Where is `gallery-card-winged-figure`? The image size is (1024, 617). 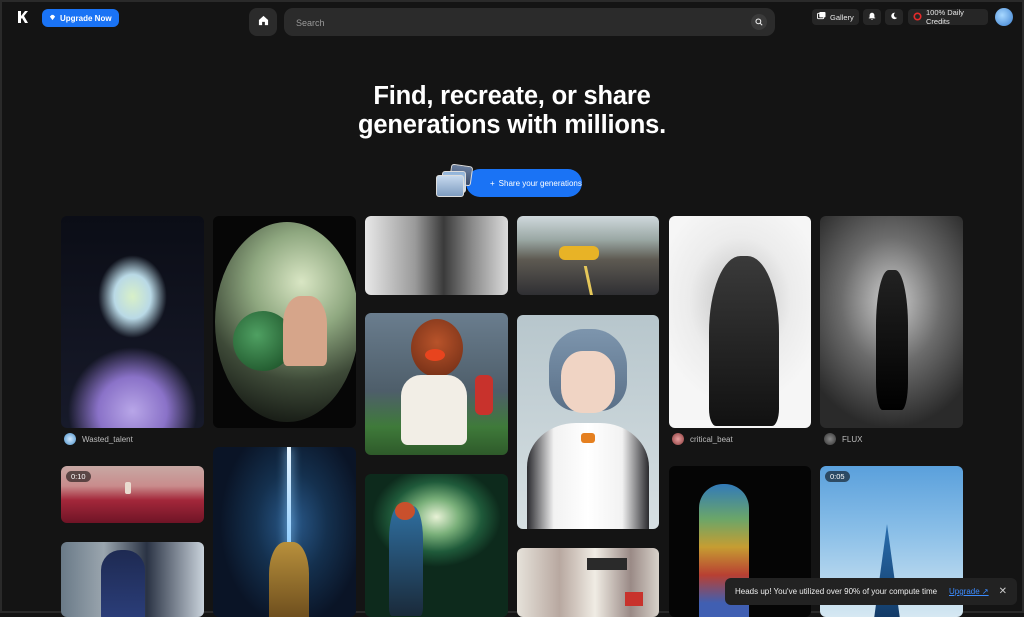 gallery-card-winged-figure is located at coordinates (891, 322).